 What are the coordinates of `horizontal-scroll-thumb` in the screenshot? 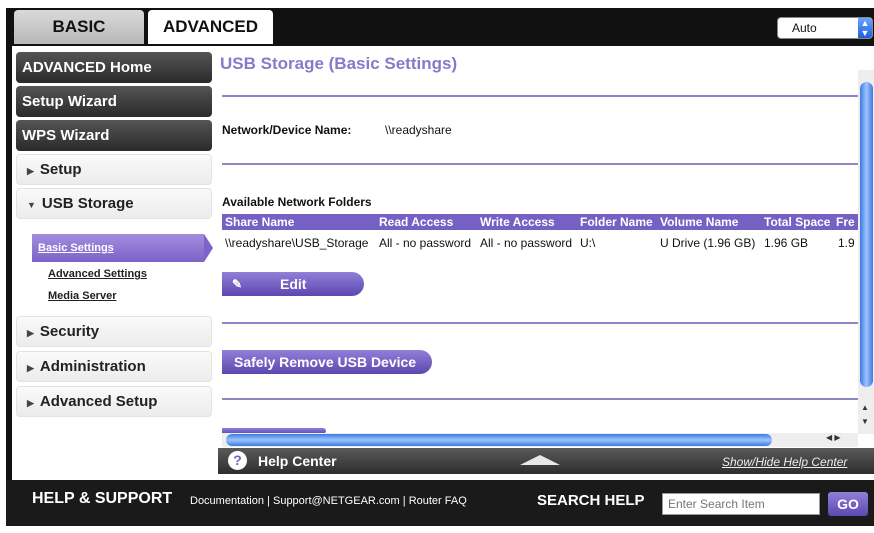 It's located at (499, 440).